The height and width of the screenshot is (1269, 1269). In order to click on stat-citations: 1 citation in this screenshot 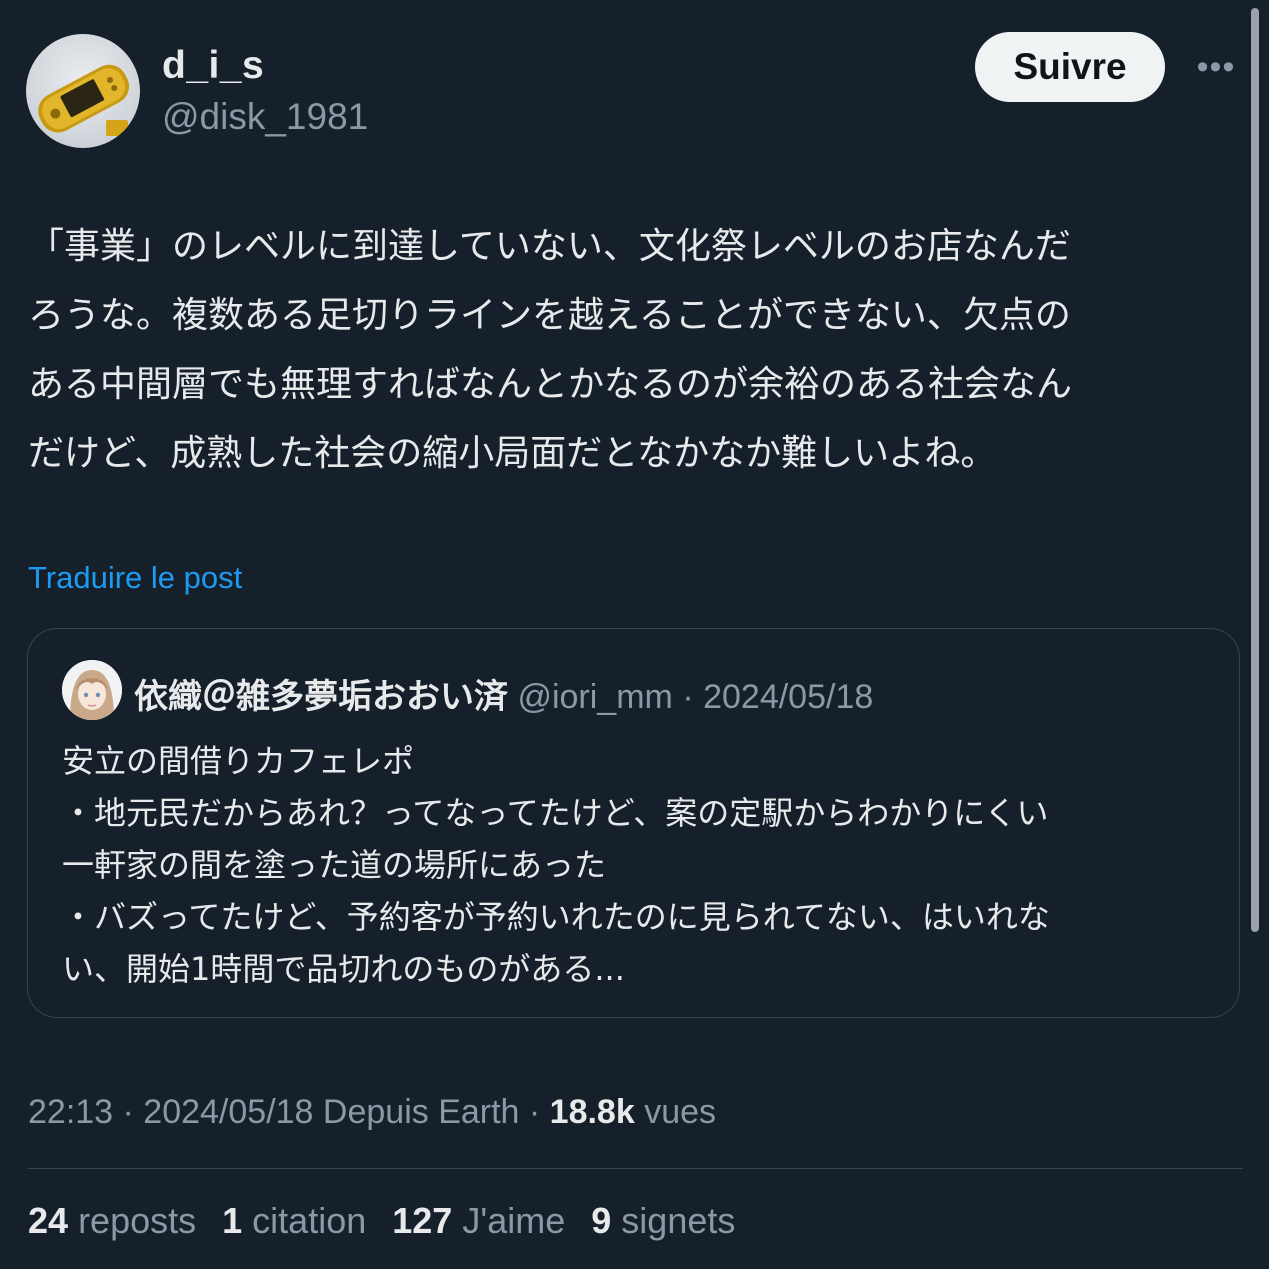, I will do `click(294, 1221)`.